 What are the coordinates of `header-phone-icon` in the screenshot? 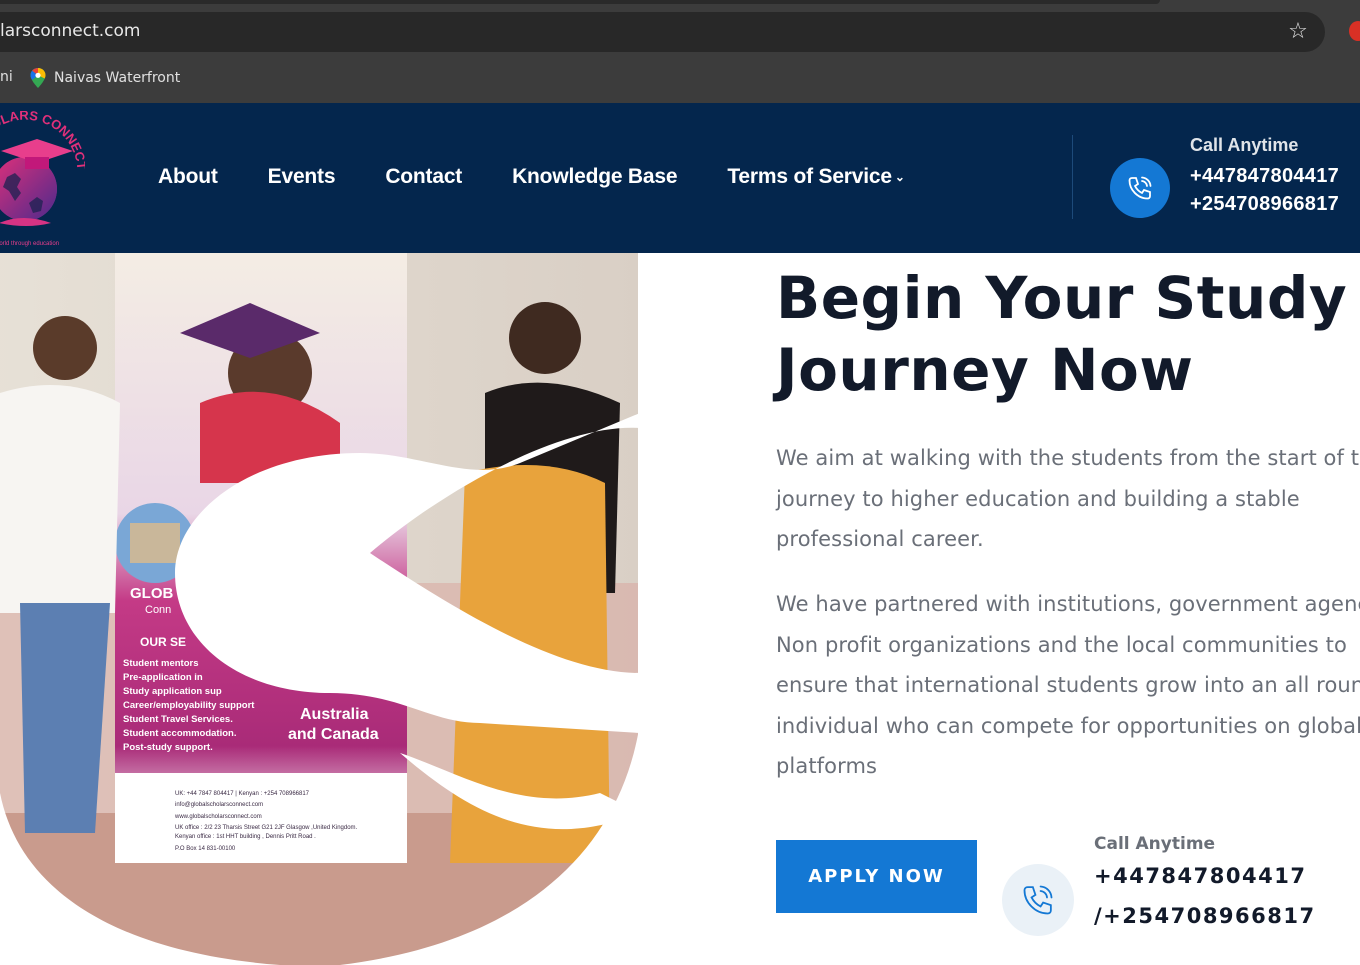 It's located at (1140, 188).